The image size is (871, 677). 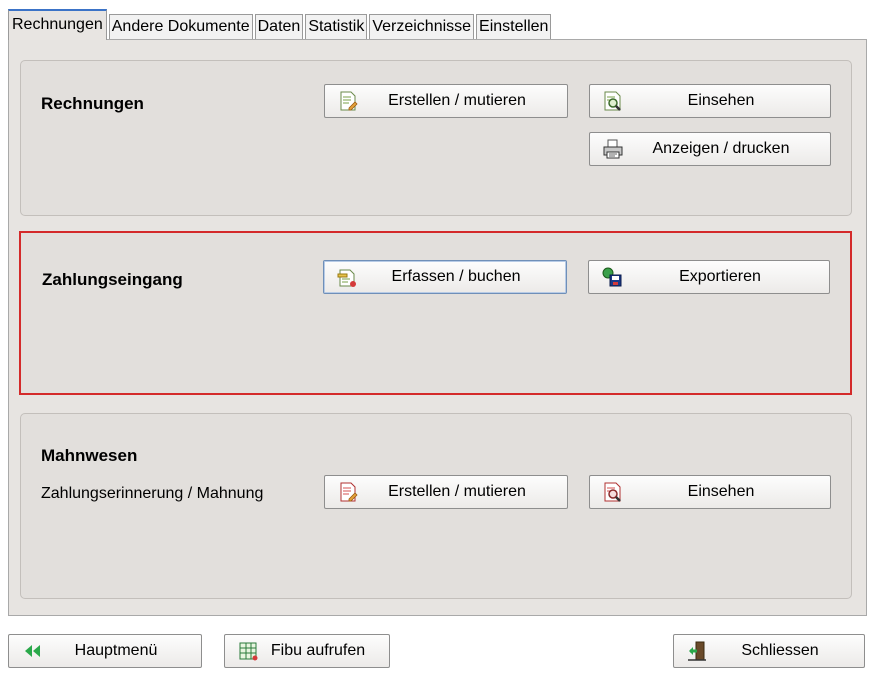 What do you see at coordinates (112, 279) in the screenshot?
I see `group-title-zahlungseingang: Zahlungseingang` at bounding box center [112, 279].